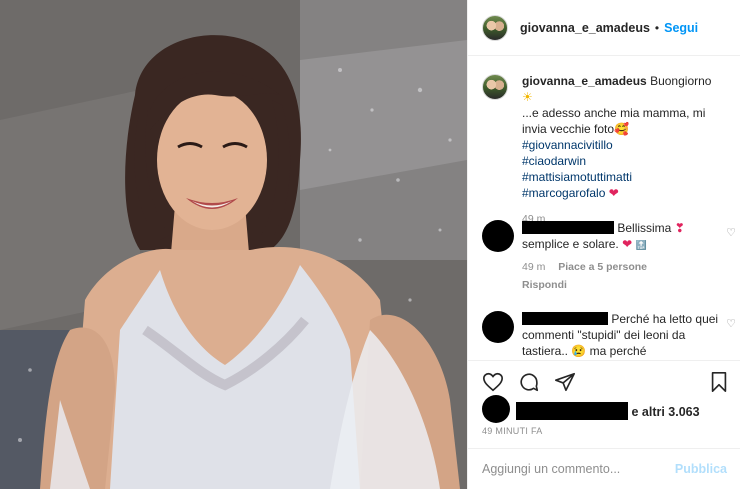 The width and height of the screenshot is (740, 489). What do you see at coordinates (701, 469) in the screenshot?
I see `publish-button: Pubblica` at bounding box center [701, 469].